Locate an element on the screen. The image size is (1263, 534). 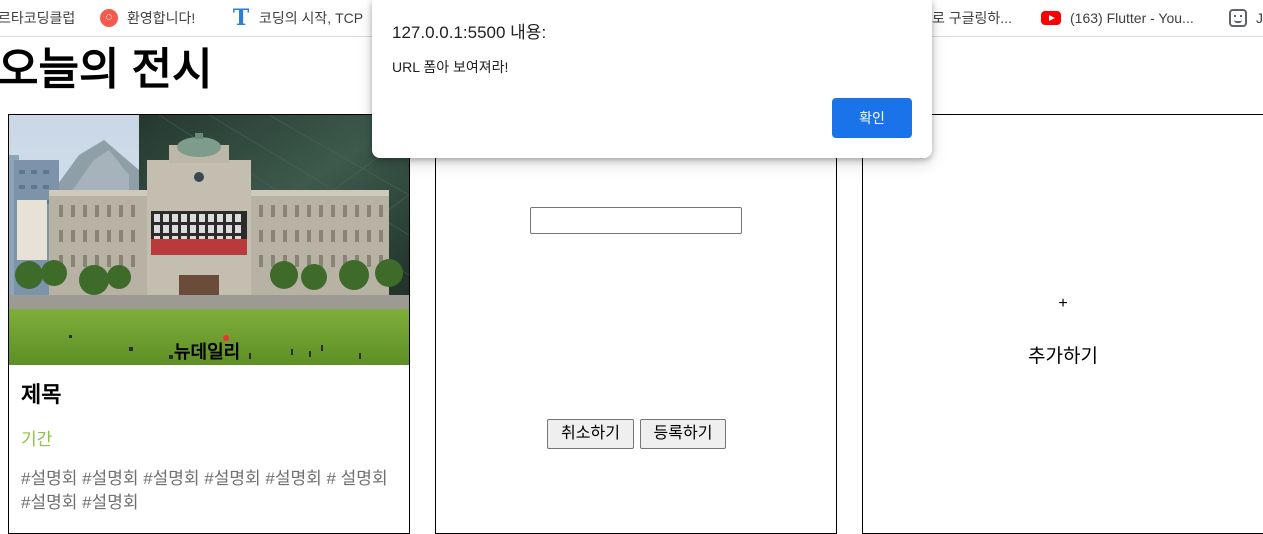
bookmark-label: 환영합니다! is located at coordinates (161, 18).